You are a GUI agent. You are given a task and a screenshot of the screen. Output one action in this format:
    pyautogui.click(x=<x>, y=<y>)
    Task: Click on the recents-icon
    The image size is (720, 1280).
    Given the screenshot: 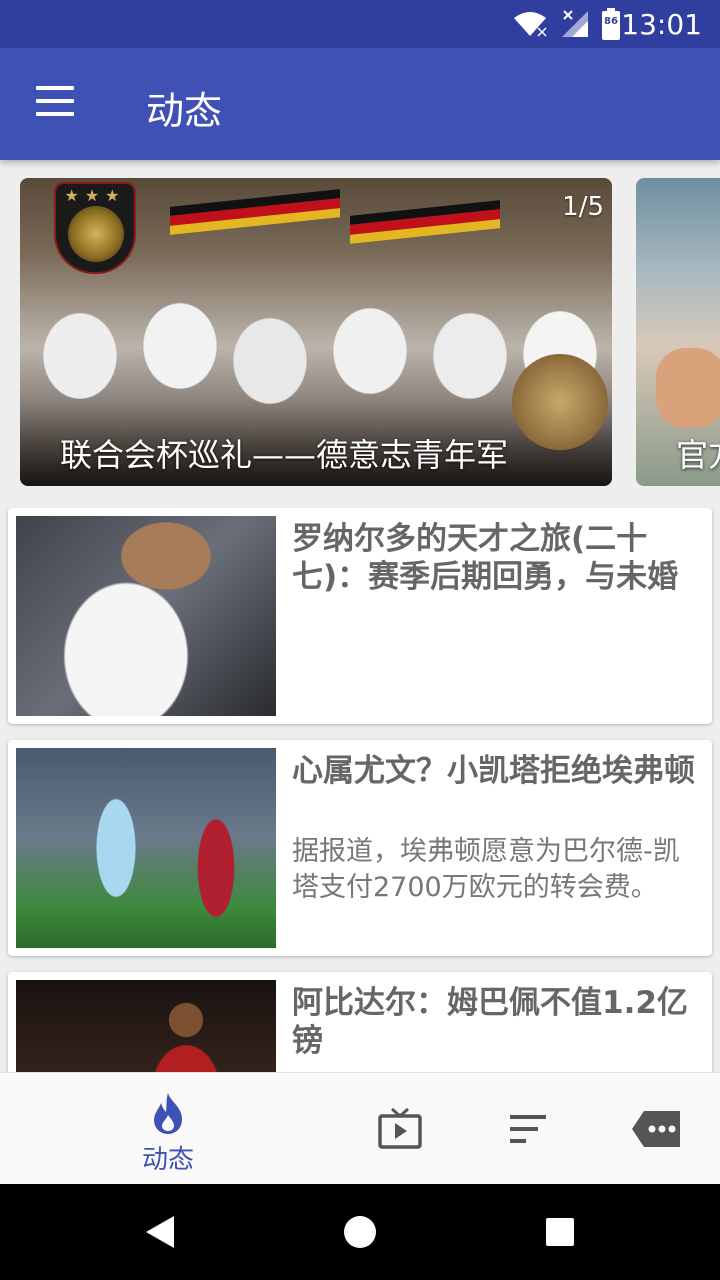 What is the action you would take?
    pyautogui.click(x=560, y=1232)
    